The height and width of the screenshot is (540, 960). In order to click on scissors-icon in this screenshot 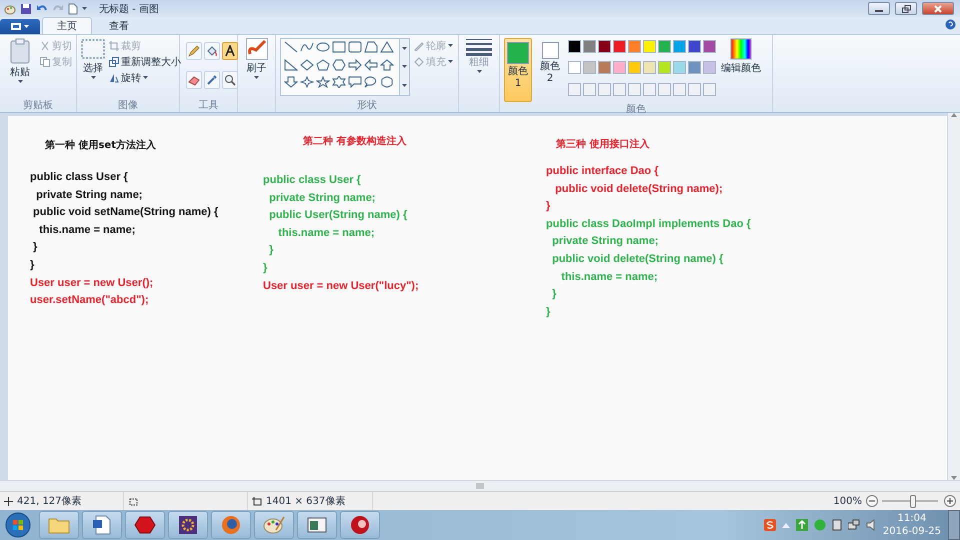, I will do `click(45, 45)`.